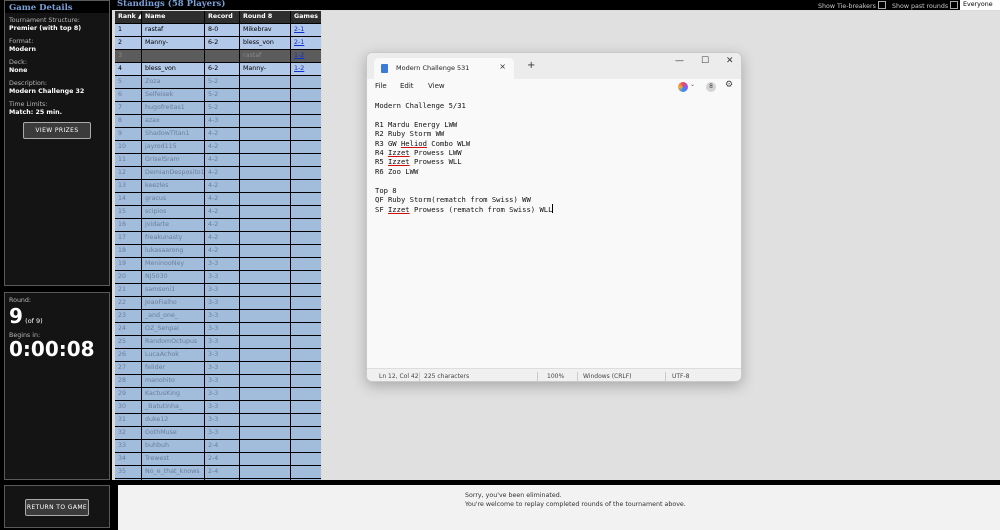 This screenshot has height=530, width=1000. I want to click on record-cell: 6-2, so click(222, 43).